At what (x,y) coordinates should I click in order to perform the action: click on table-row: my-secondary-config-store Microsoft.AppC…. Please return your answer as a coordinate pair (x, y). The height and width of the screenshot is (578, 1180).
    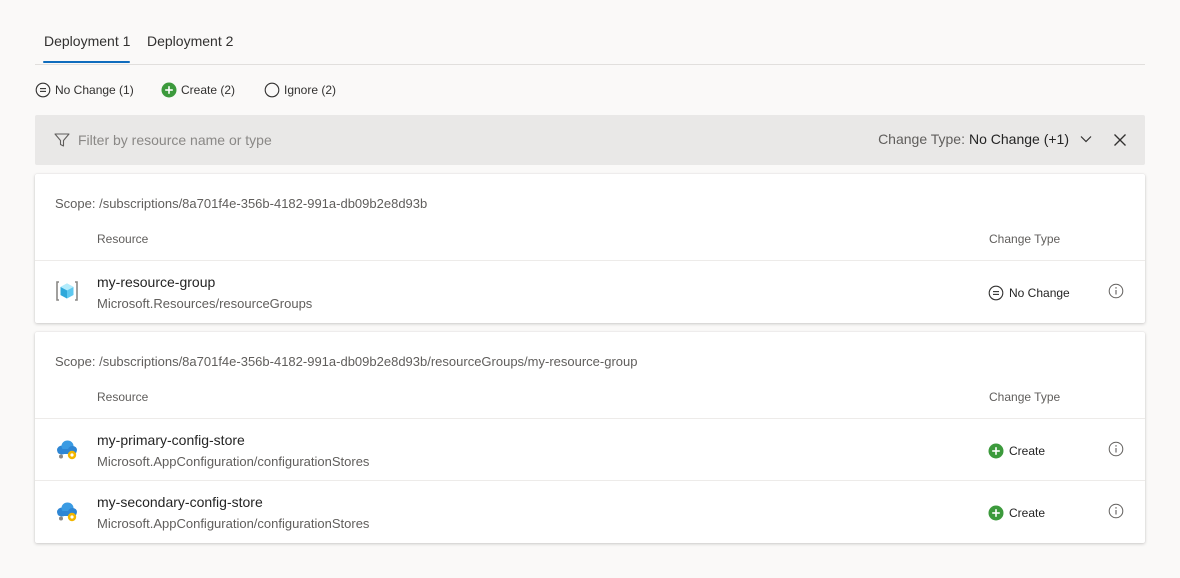
    Looking at the image, I should click on (590, 511).